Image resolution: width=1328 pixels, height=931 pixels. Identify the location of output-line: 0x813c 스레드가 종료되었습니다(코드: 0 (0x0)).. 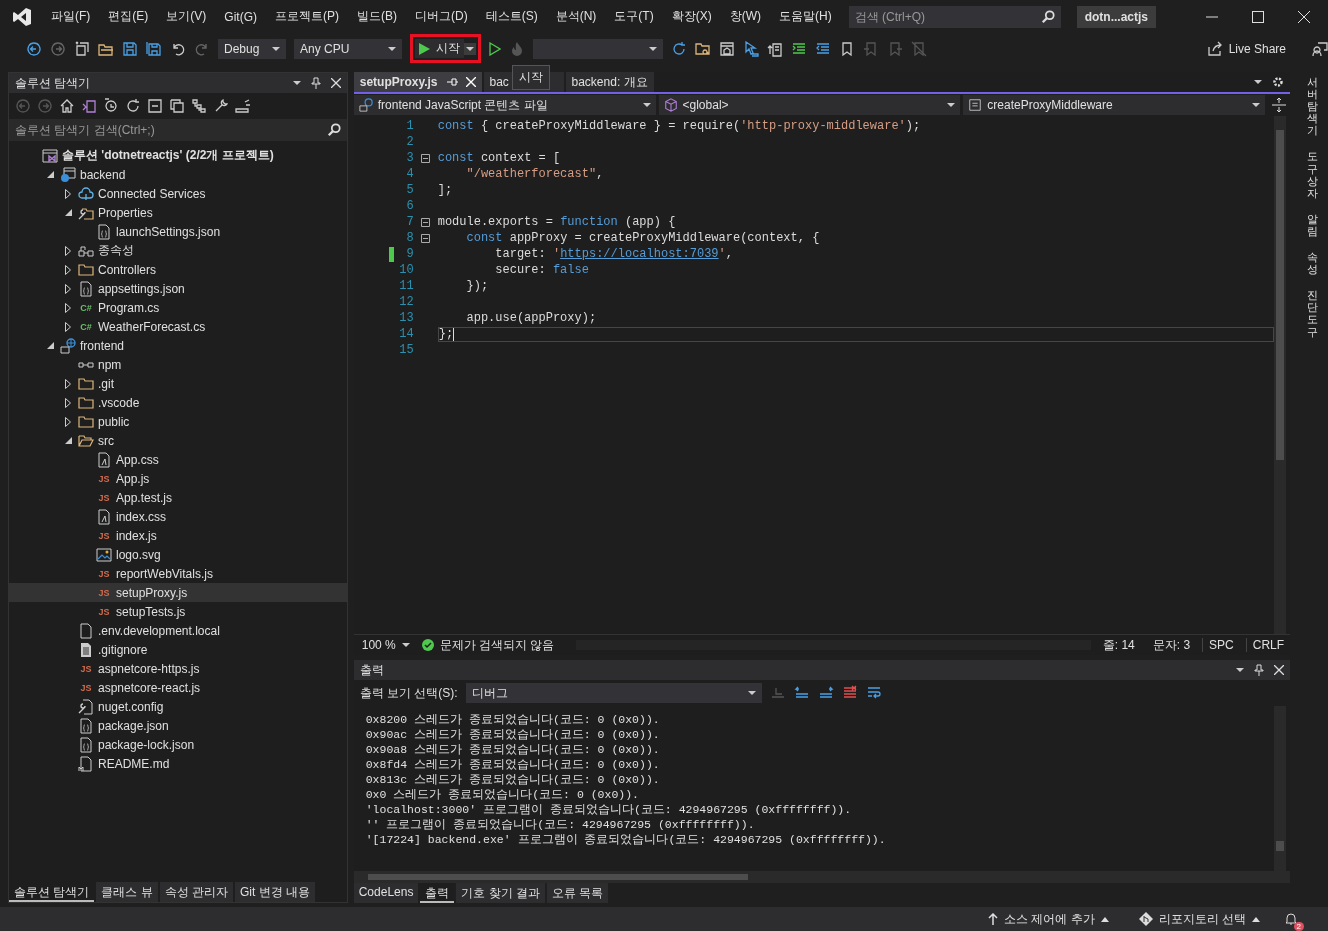
(513, 779).